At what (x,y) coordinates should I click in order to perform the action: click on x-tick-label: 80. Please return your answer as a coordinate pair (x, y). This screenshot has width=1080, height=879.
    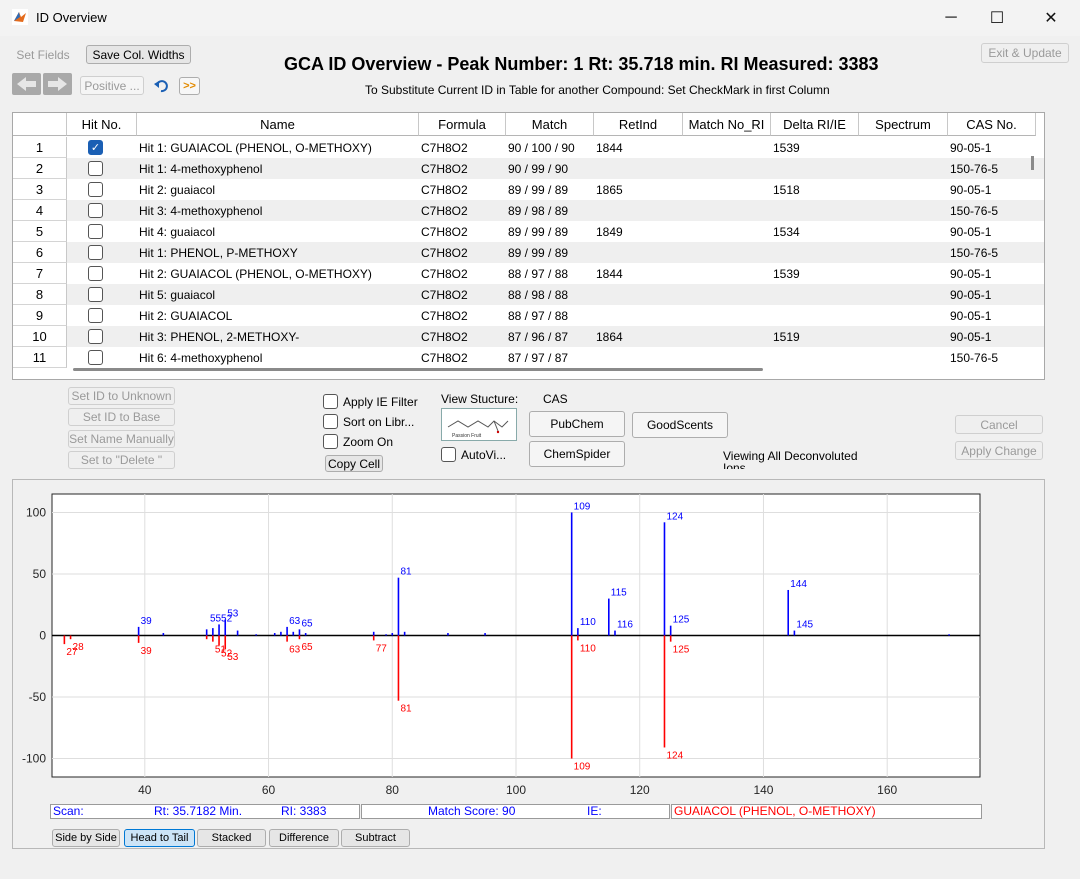
    Looking at the image, I should click on (393, 790).